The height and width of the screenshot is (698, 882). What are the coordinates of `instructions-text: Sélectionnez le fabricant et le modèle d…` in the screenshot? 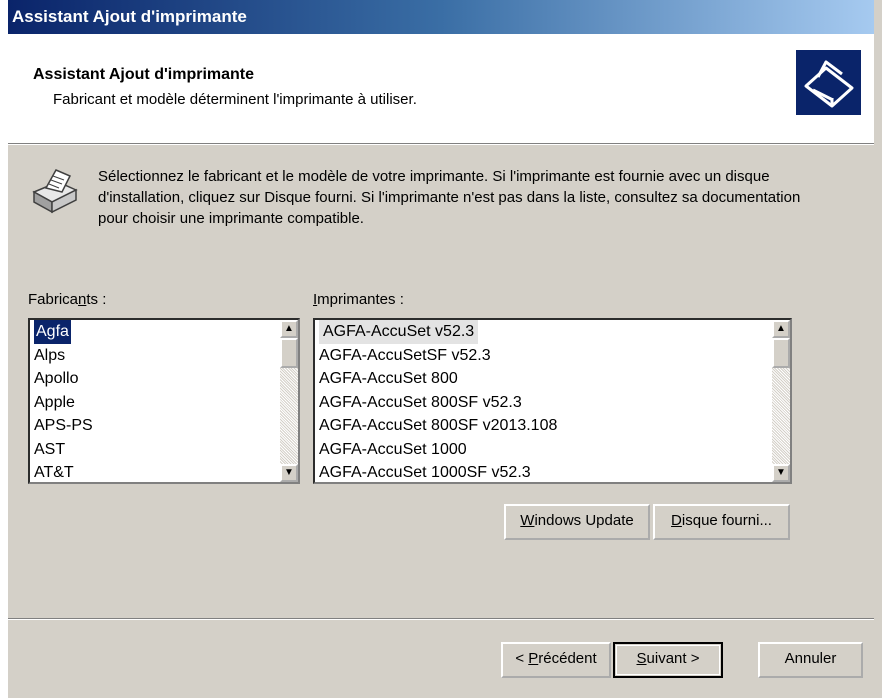 It's located at (449, 197).